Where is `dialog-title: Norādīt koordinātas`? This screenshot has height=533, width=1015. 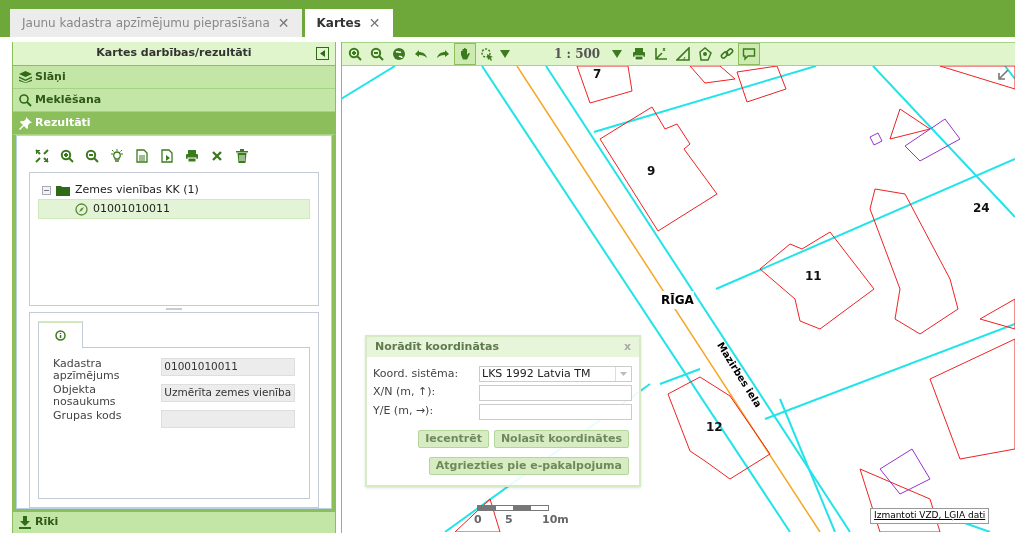 dialog-title: Norādīt koordinātas is located at coordinates (437, 346).